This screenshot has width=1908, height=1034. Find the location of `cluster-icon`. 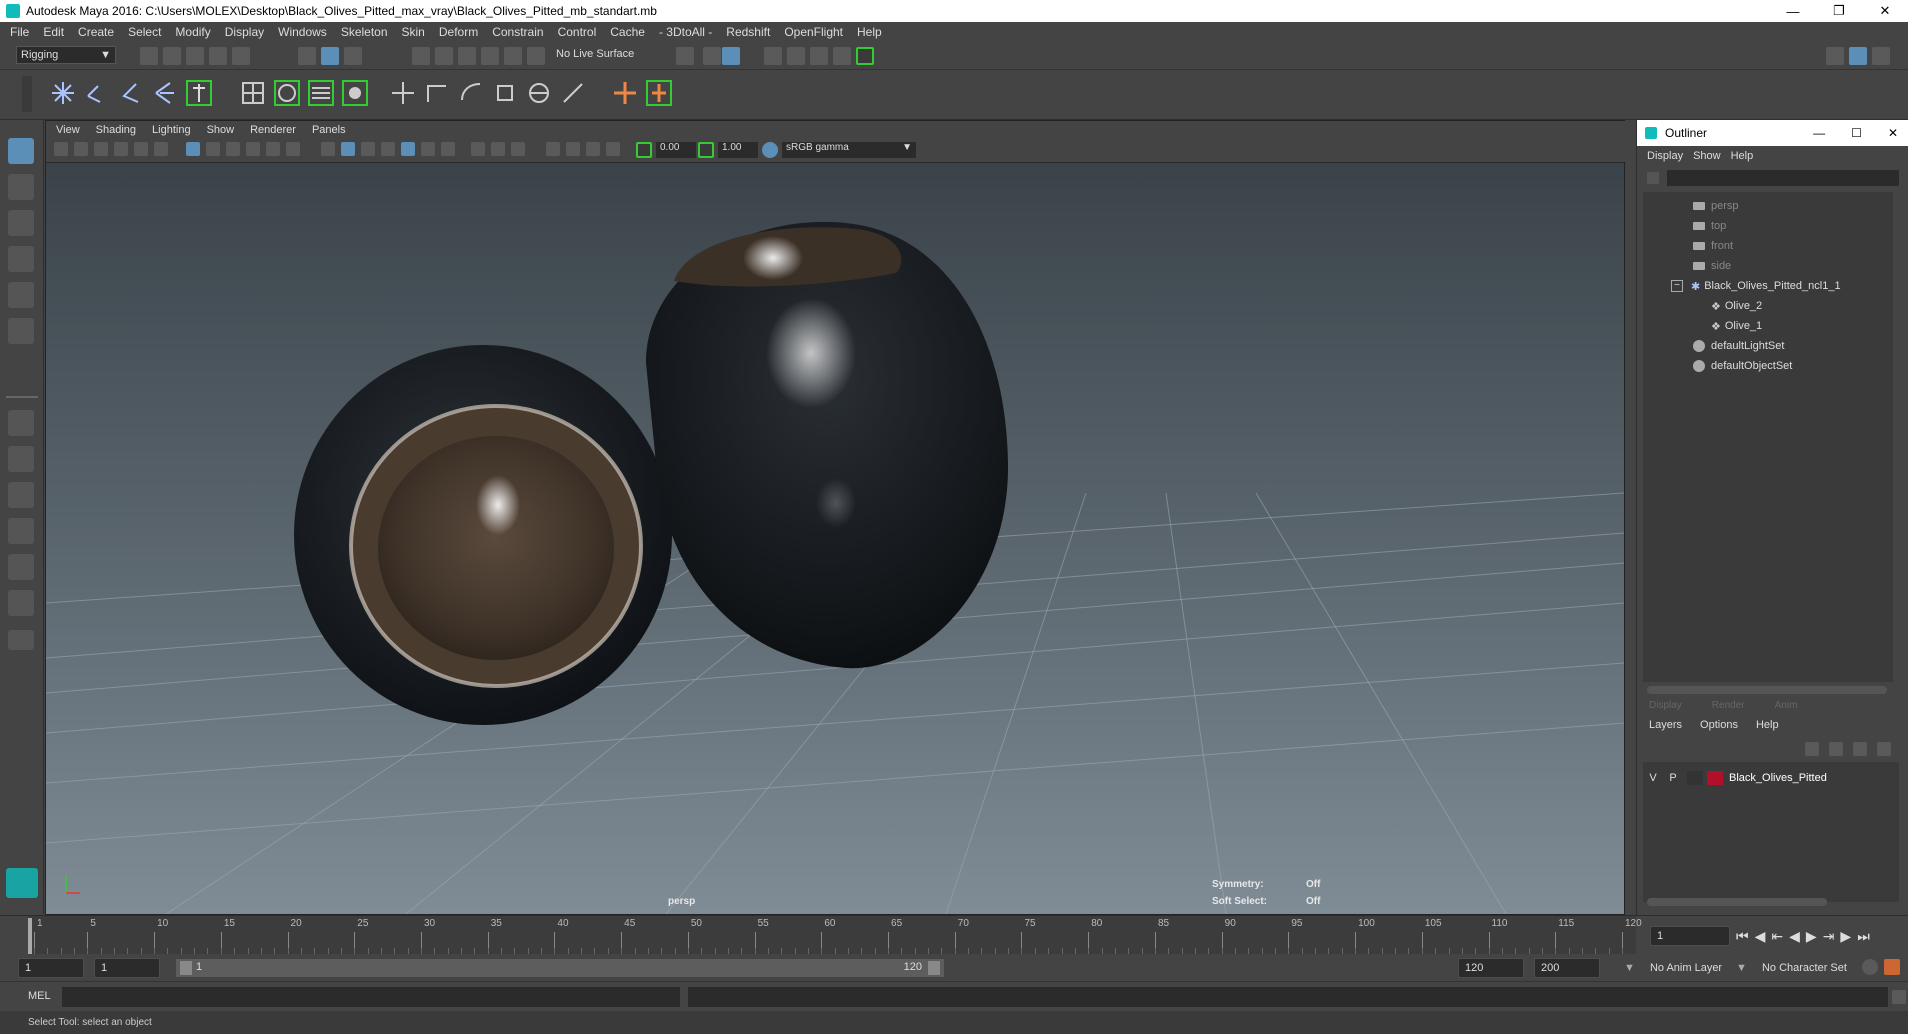

cluster-icon is located at coordinates (287, 93).